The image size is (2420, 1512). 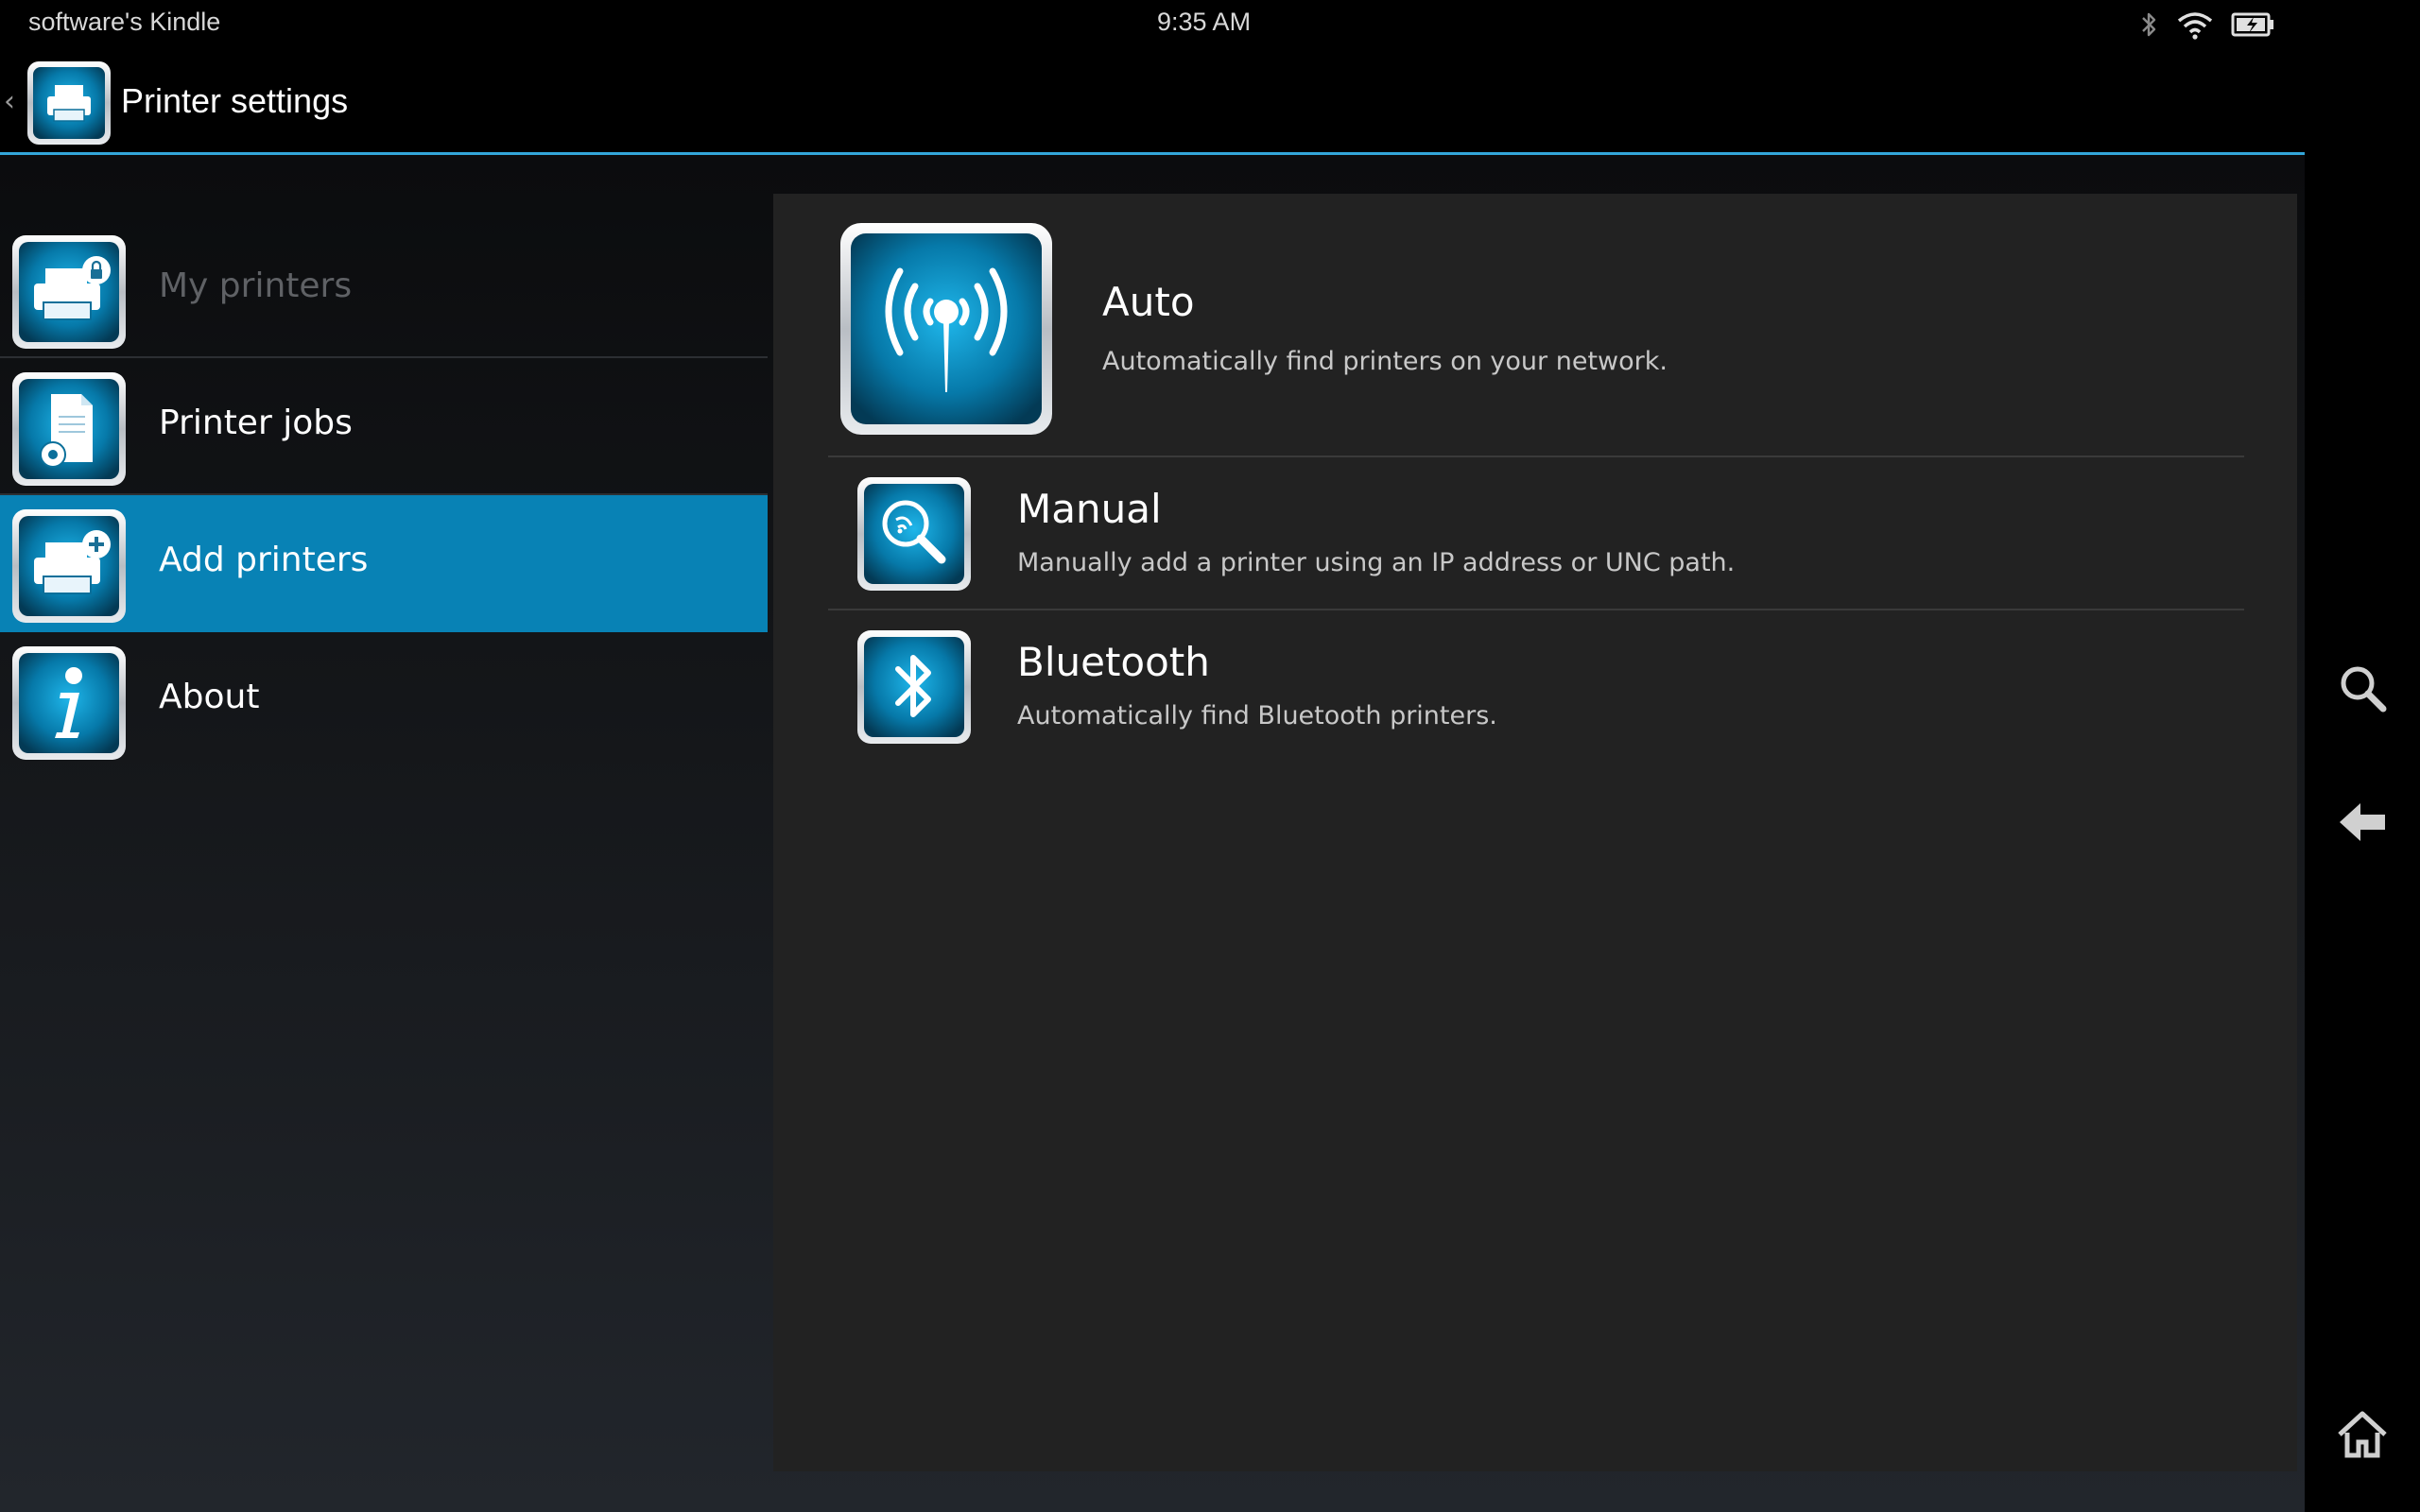 I want to click on info-icon, so click(x=69, y=705).